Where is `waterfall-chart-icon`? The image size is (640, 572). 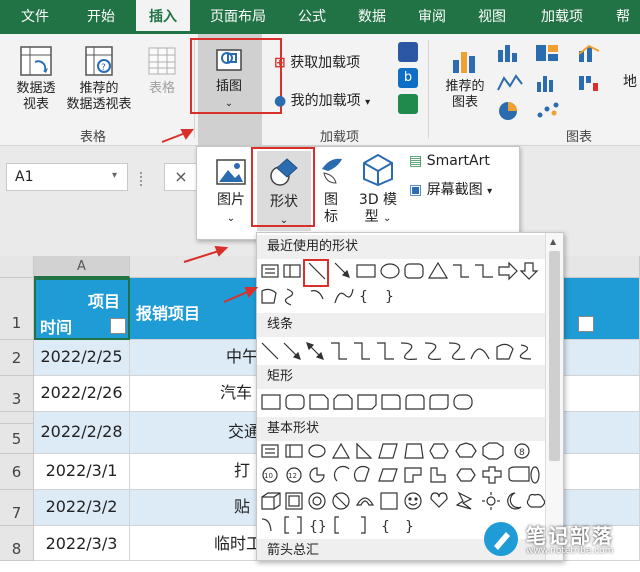
waterfall-chart-icon is located at coordinates (590, 85).